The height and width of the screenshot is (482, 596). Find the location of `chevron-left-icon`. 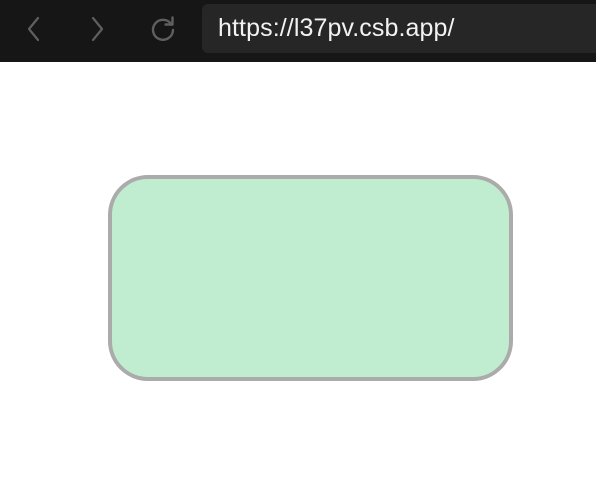

chevron-left-icon is located at coordinates (34, 29).